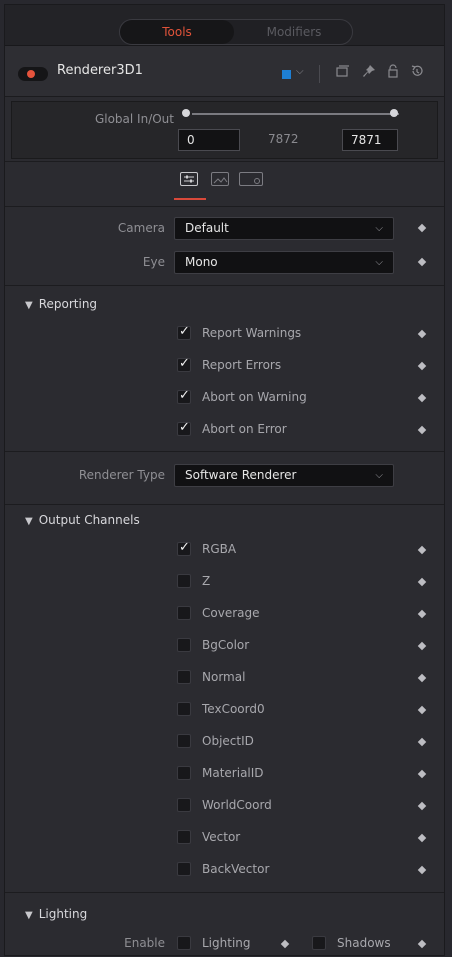  I want to click on channel-label: BgColor, so click(226, 645).